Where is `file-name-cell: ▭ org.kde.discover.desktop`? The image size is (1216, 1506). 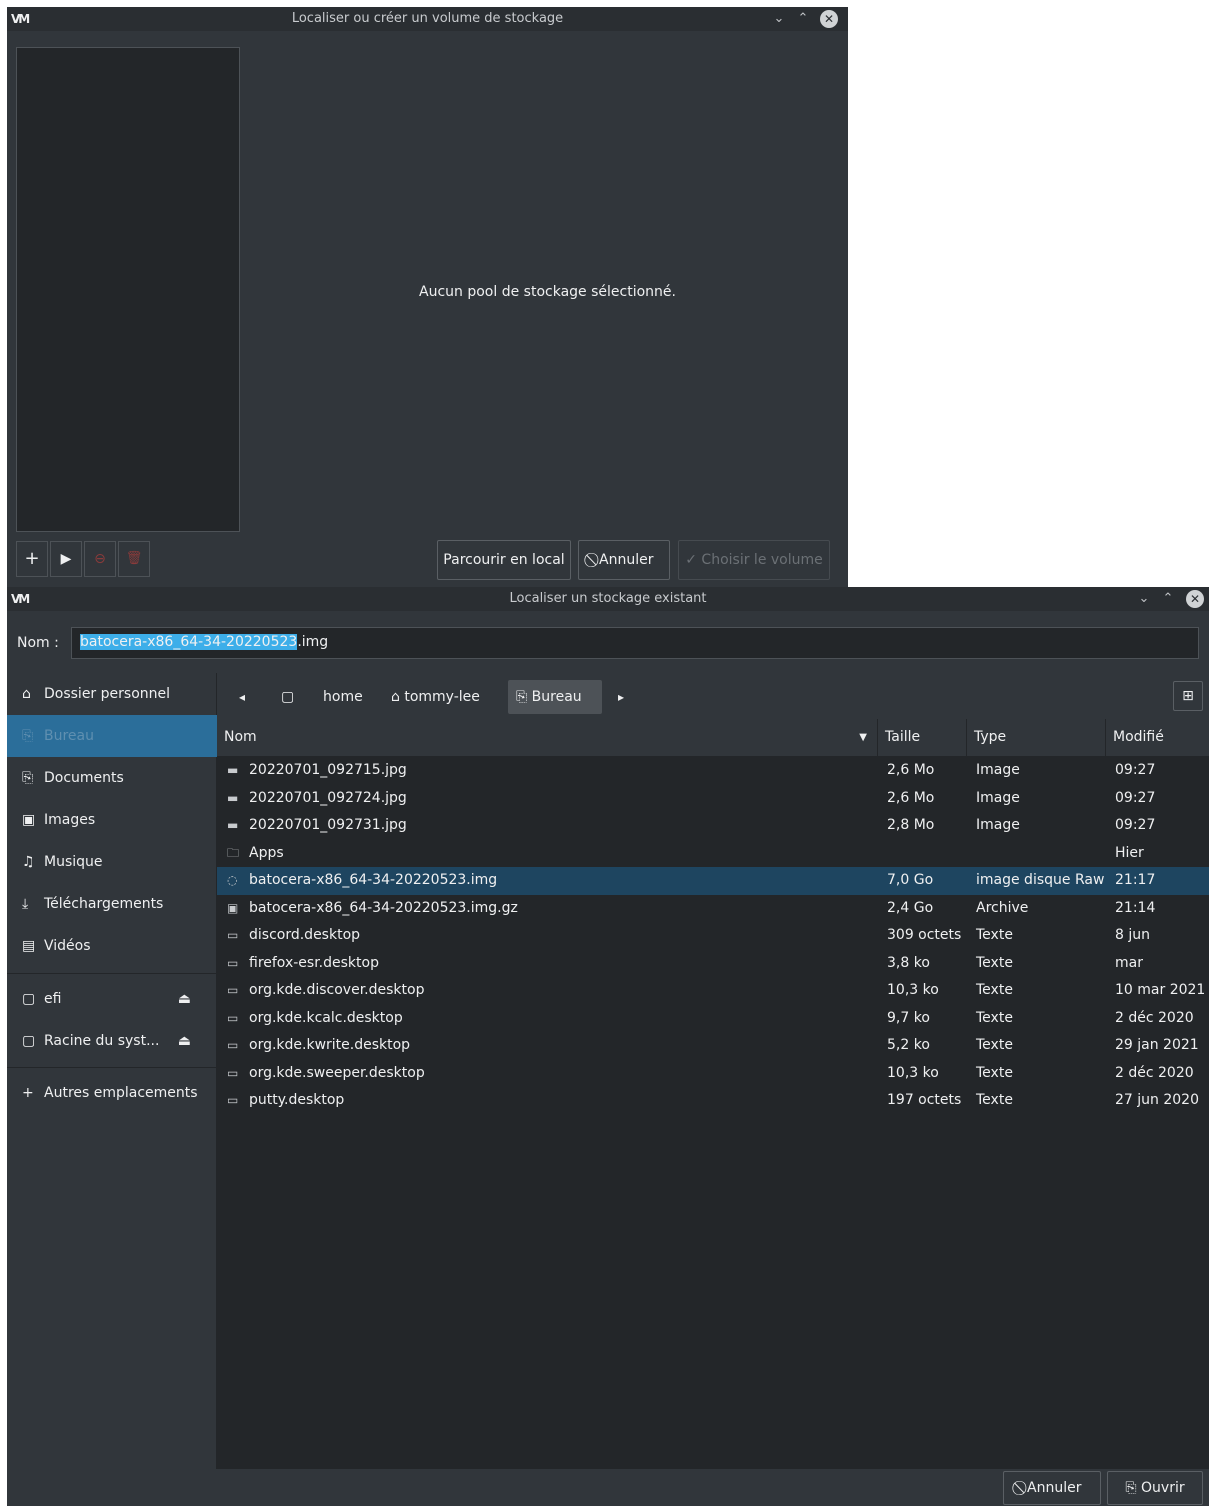 file-name-cell: ▭ org.kde.discover.desktop is located at coordinates (325, 991).